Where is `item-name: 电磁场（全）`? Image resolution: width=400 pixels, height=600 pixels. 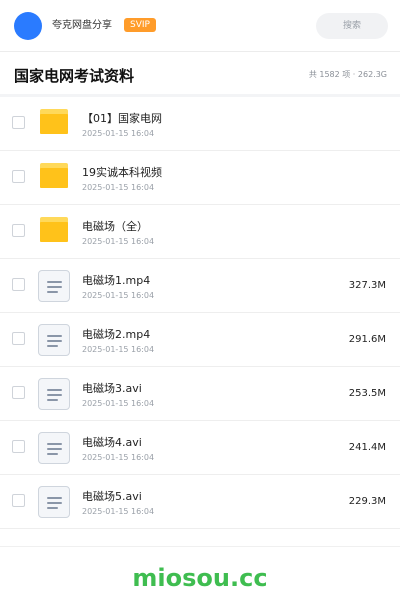
item-name: 电磁场（全） is located at coordinates (115, 226).